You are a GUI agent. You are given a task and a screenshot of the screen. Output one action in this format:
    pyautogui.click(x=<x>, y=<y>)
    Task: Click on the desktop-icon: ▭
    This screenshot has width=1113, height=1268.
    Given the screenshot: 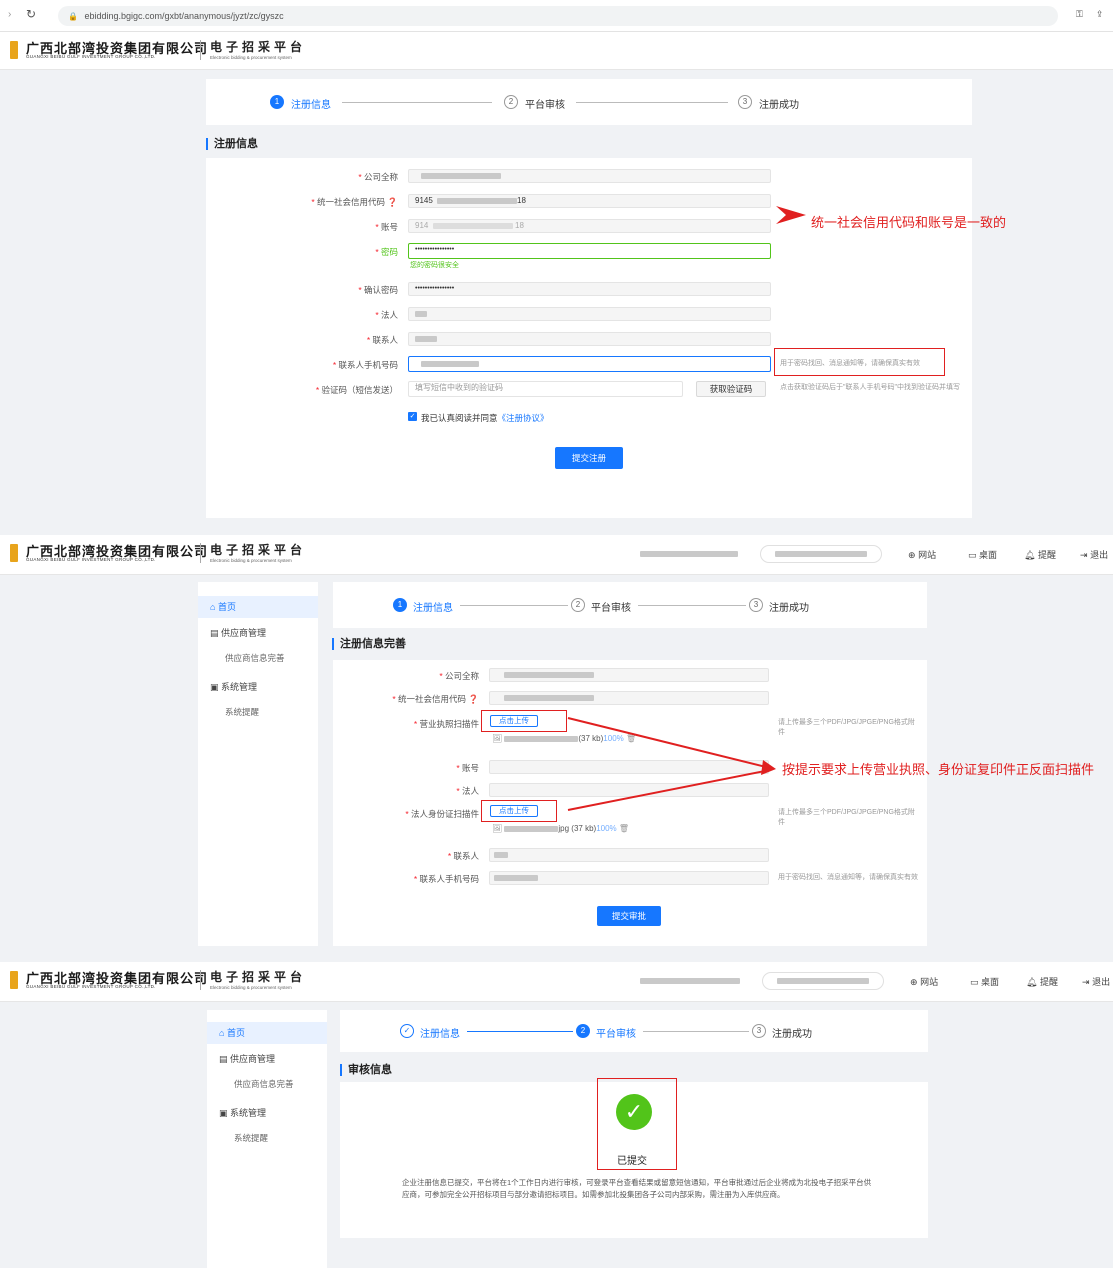 What is the action you would take?
    pyautogui.click(x=974, y=982)
    